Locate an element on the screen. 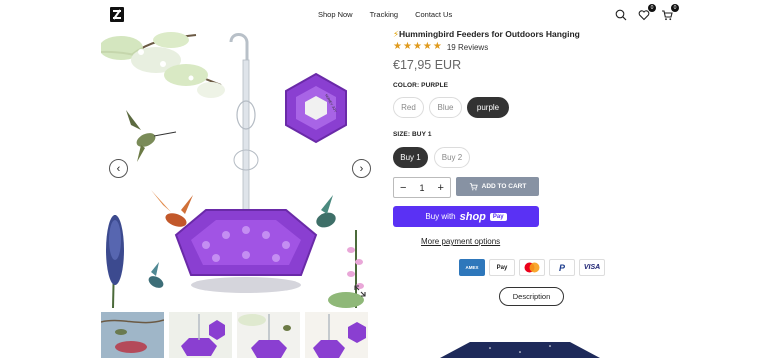  chevron-right-icon: › is located at coordinates (361, 168).